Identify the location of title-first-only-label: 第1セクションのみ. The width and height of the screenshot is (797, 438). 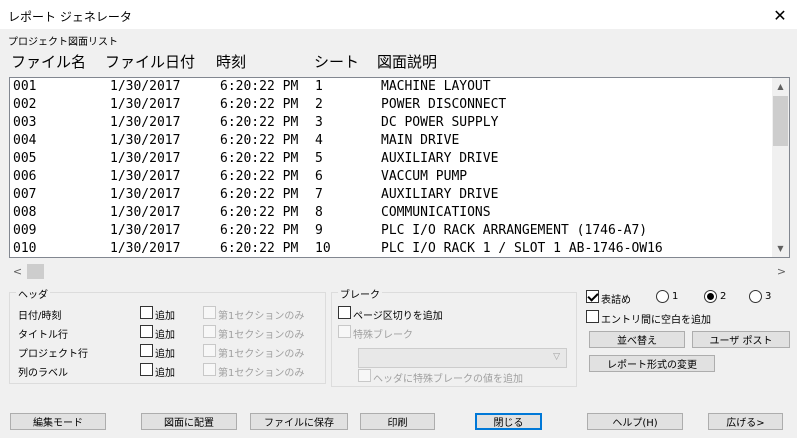
(261, 335).